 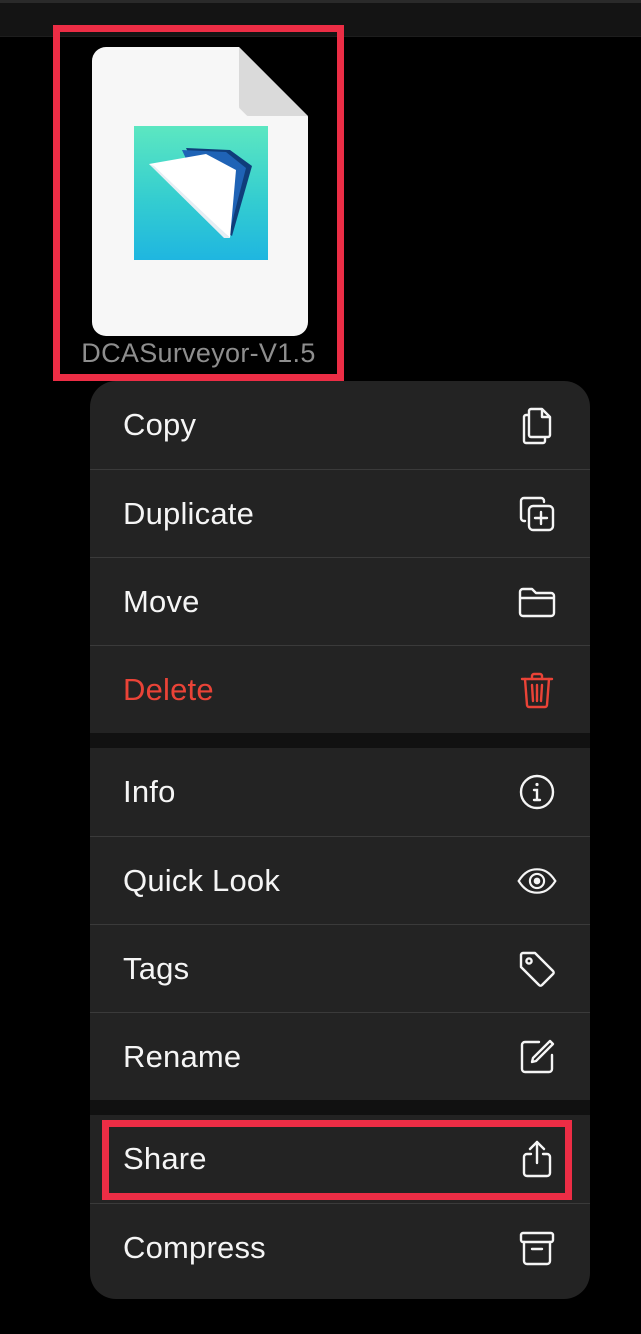 I want to click on trash-icon, so click(x=537, y=690).